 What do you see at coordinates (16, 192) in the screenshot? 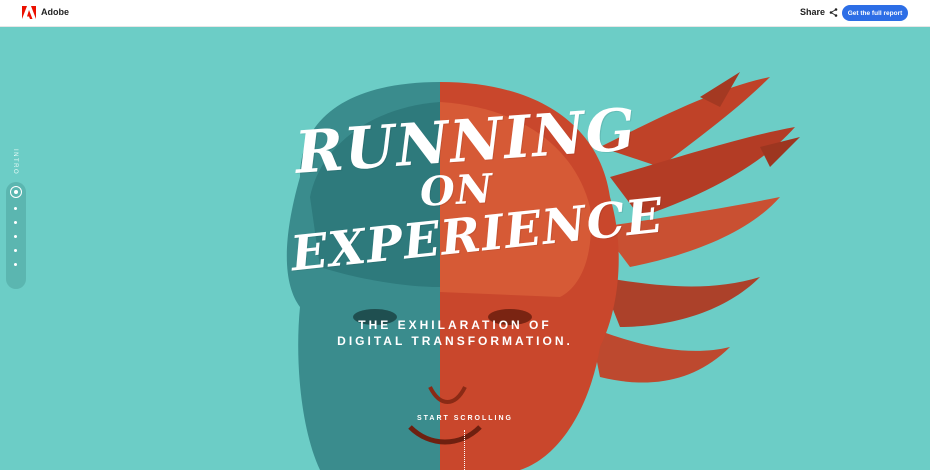
I see `nav-dot-intro` at bounding box center [16, 192].